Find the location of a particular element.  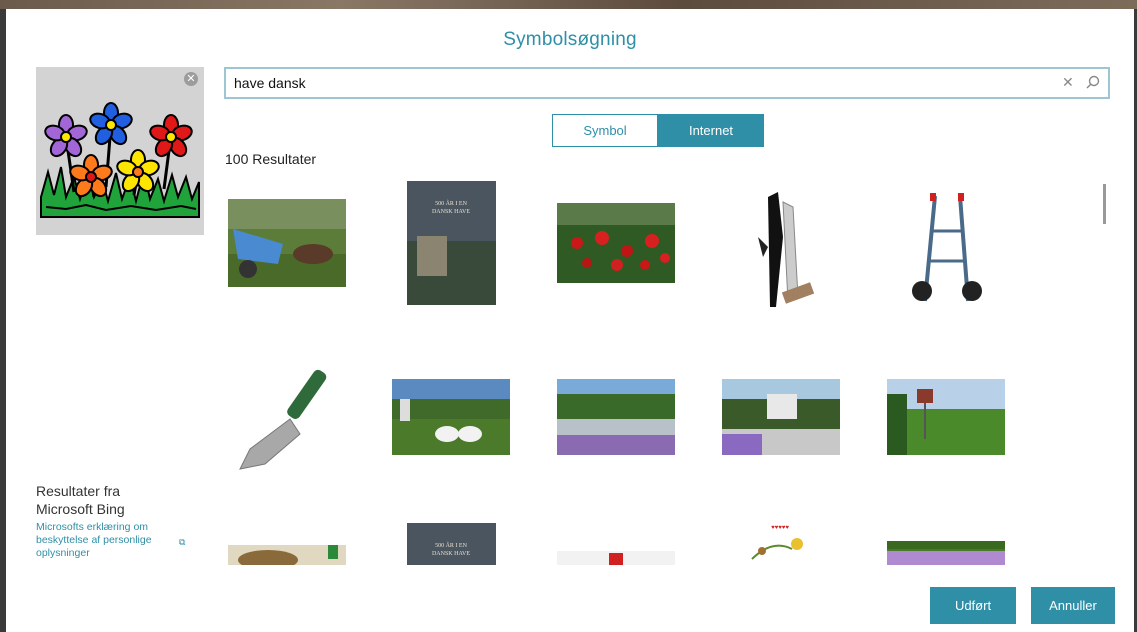

pruning-shears-image is located at coordinates (778, 247).